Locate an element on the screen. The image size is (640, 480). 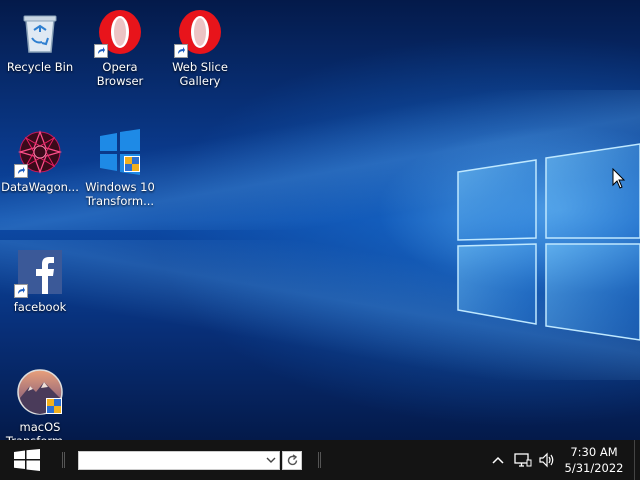
network-icon is located at coordinates (523, 460).